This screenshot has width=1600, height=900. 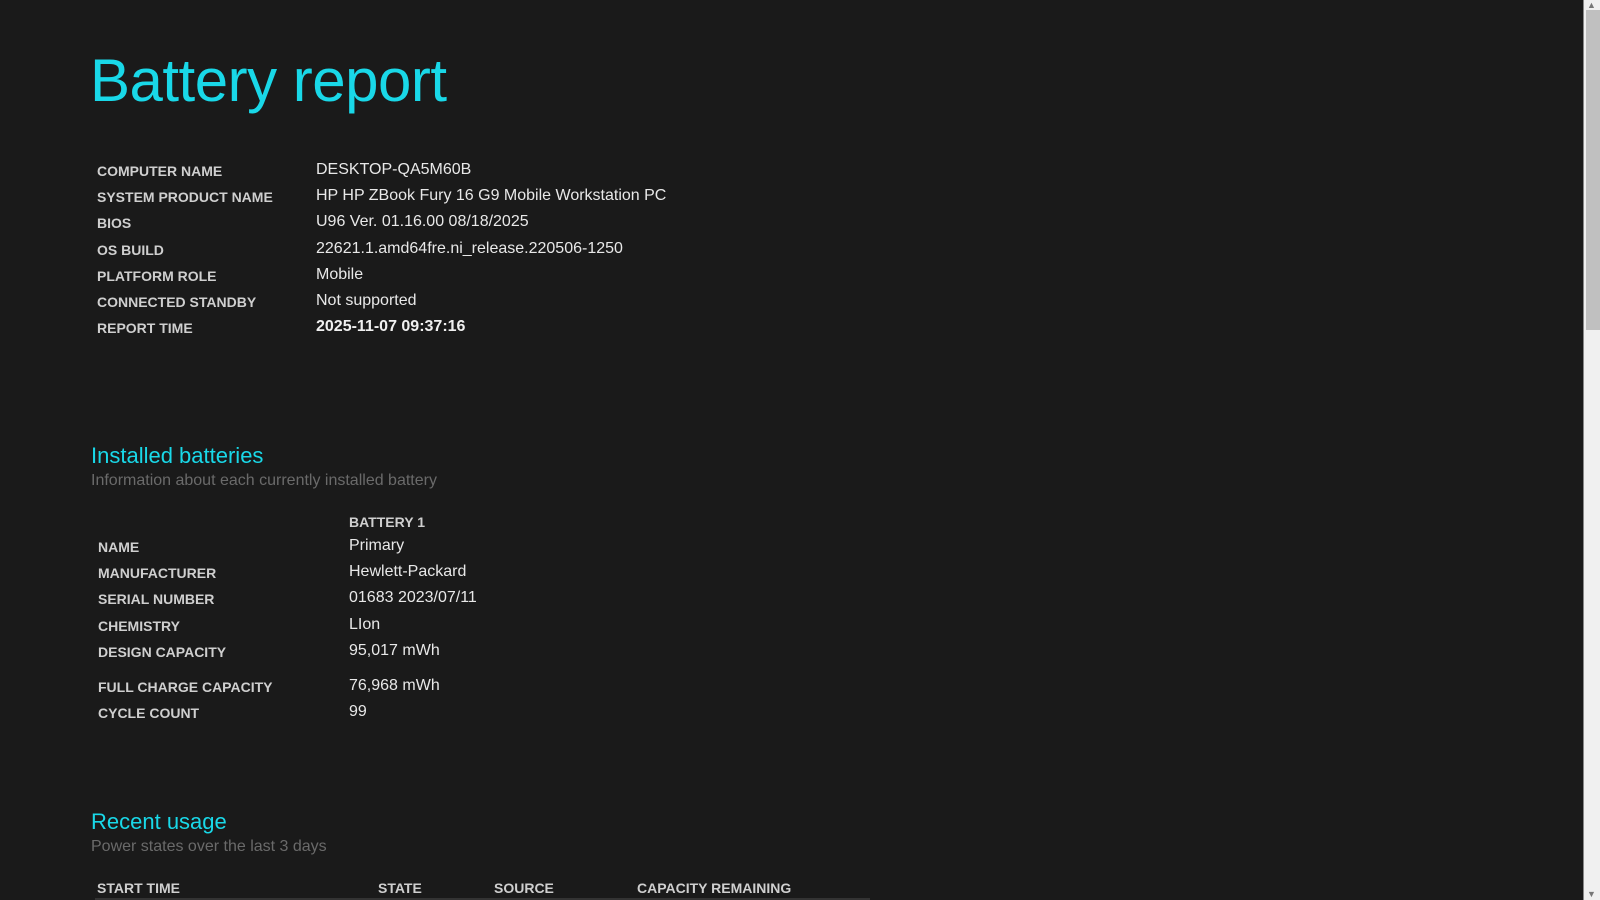 What do you see at coordinates (149, 713) in the screenshot?
I see `cycle-count-label: CYCLE COUNT` at bounding box center [149, 713].